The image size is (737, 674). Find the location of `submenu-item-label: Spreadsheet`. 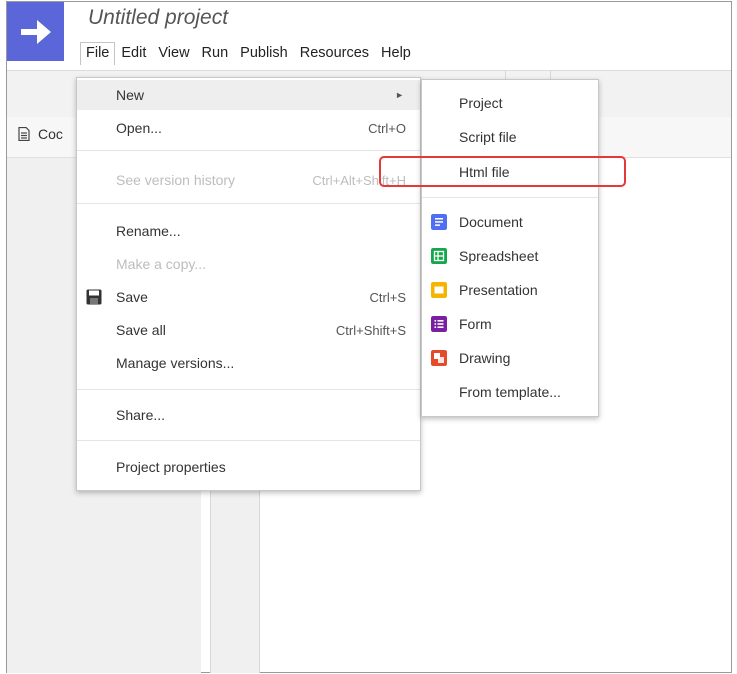

submenu-item-label: Spreadsheet is located at coordinates (499, 256).